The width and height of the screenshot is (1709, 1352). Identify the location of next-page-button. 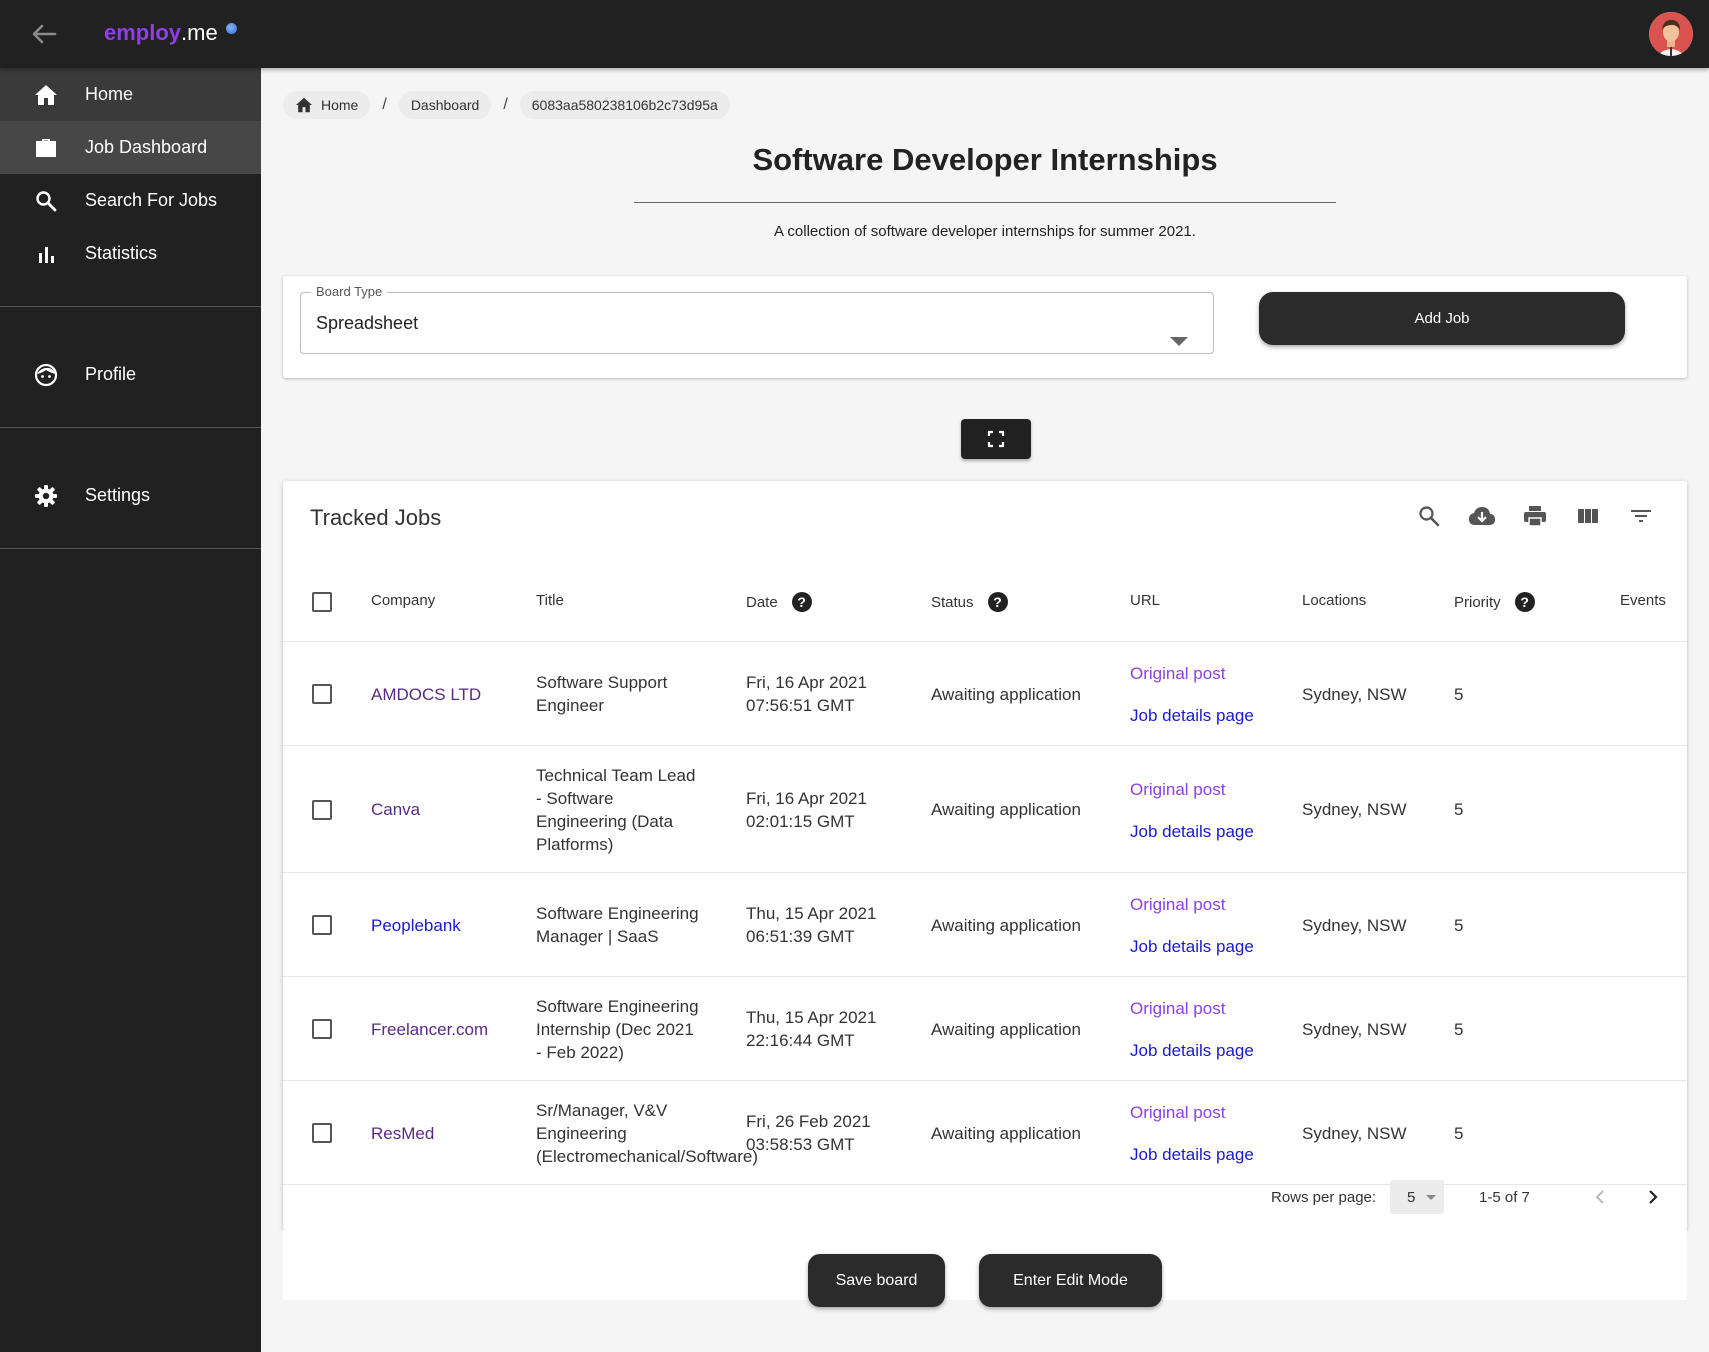
(1653, 1197).